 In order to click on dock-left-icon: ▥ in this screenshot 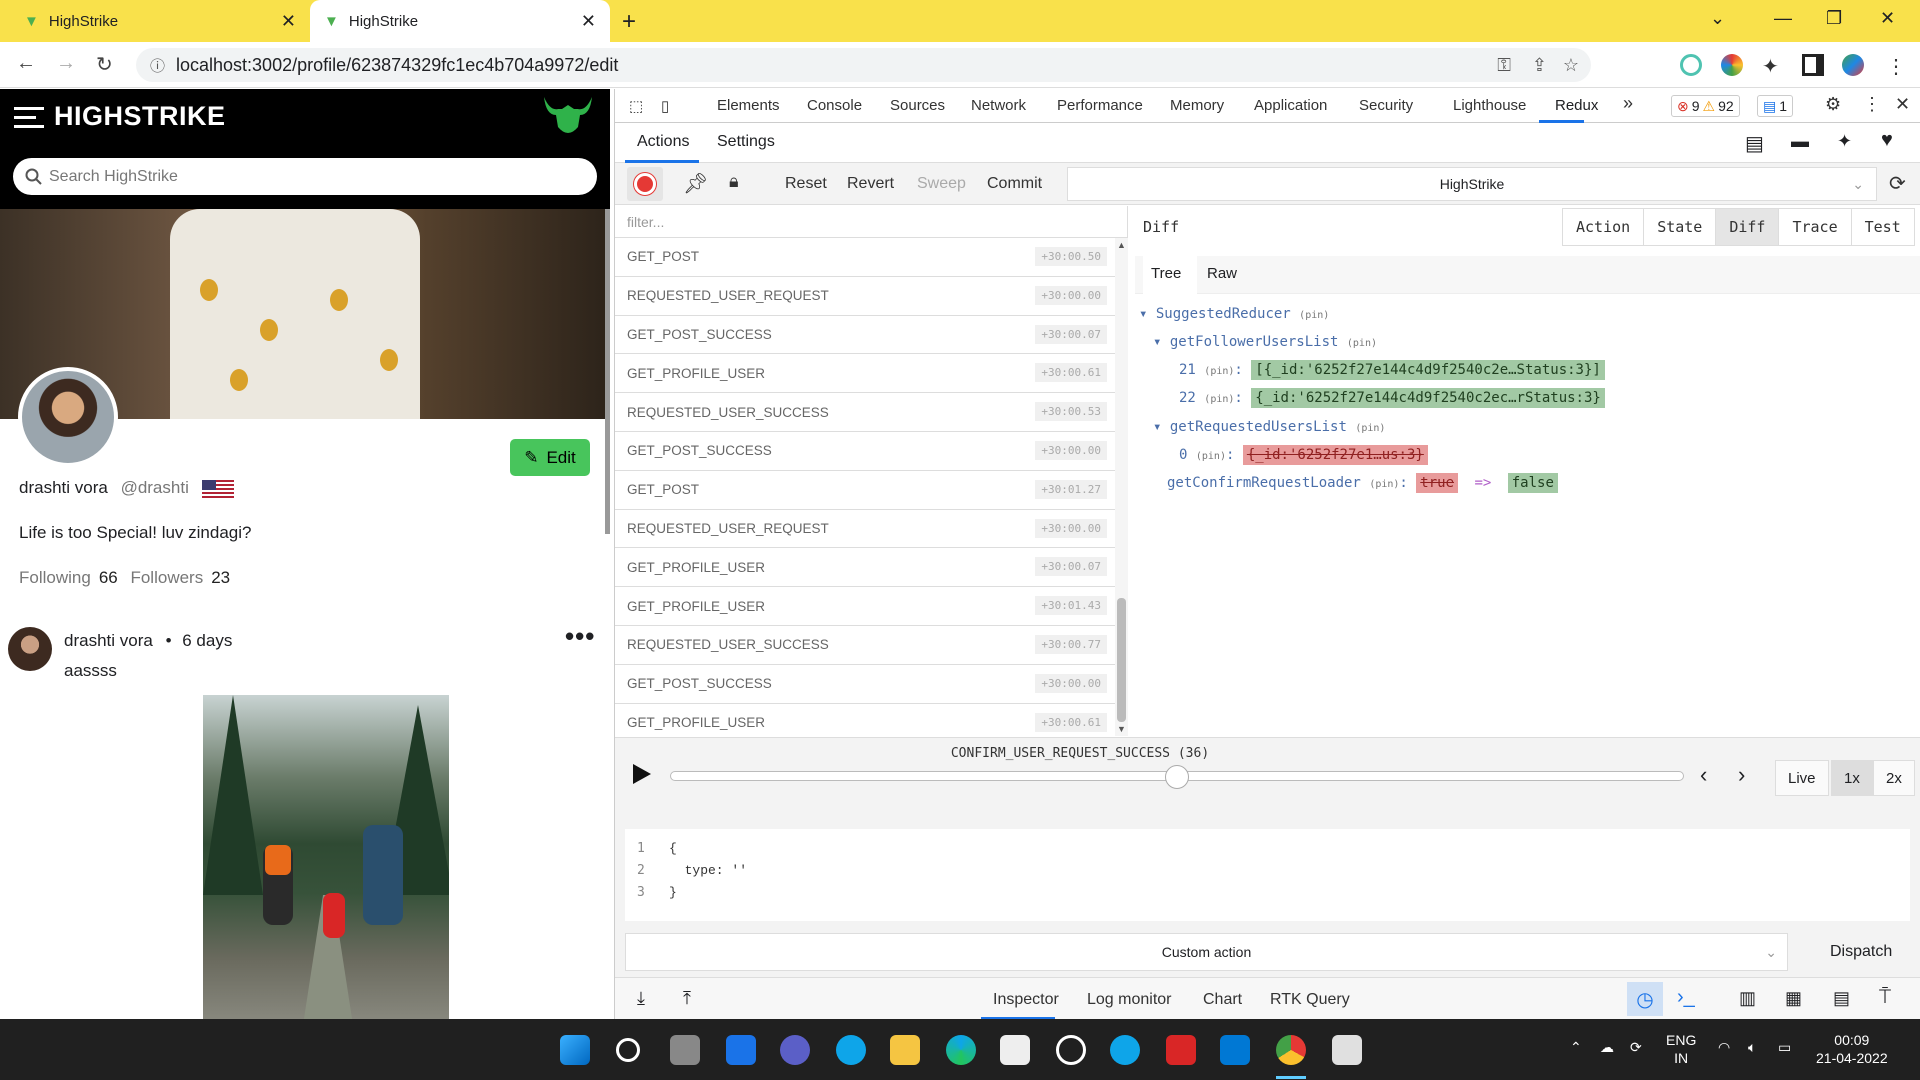, I will do `click(1747, 998)`.